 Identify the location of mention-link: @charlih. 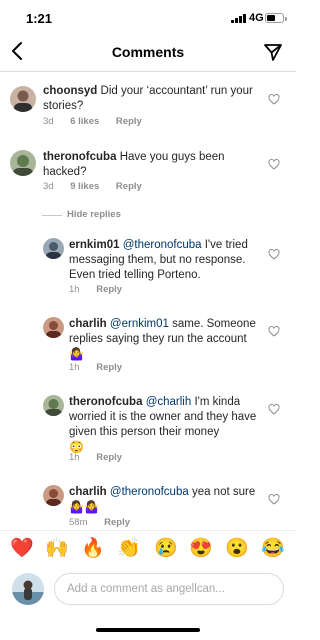
(169, 402).